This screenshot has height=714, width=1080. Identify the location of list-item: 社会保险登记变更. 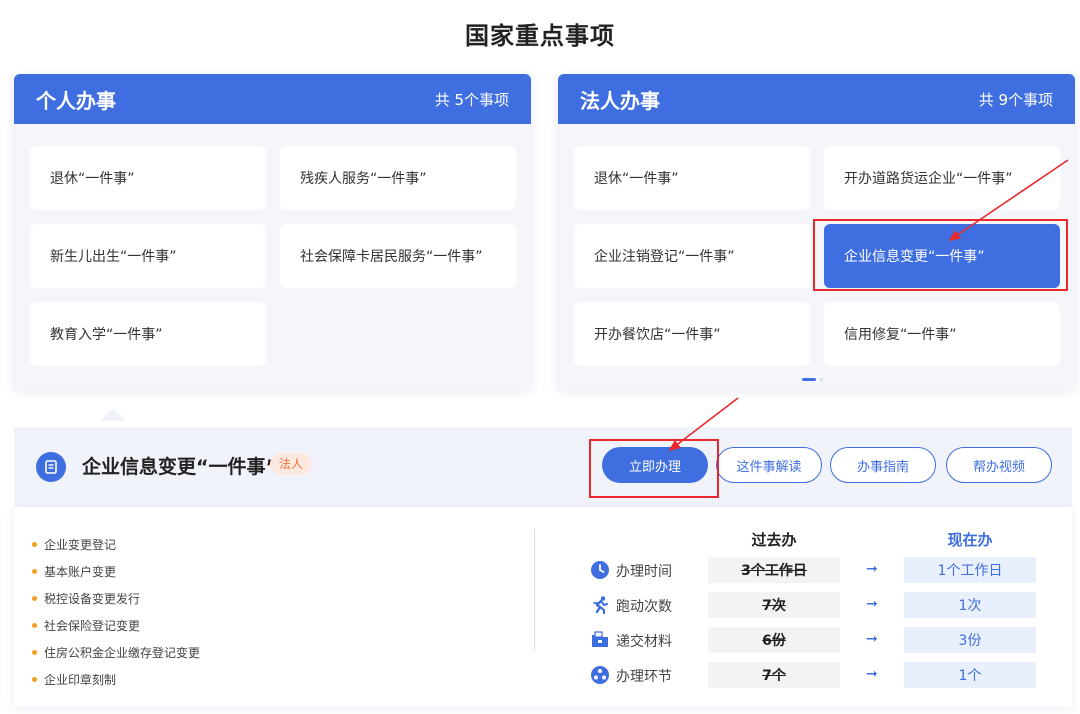
(116, 625).